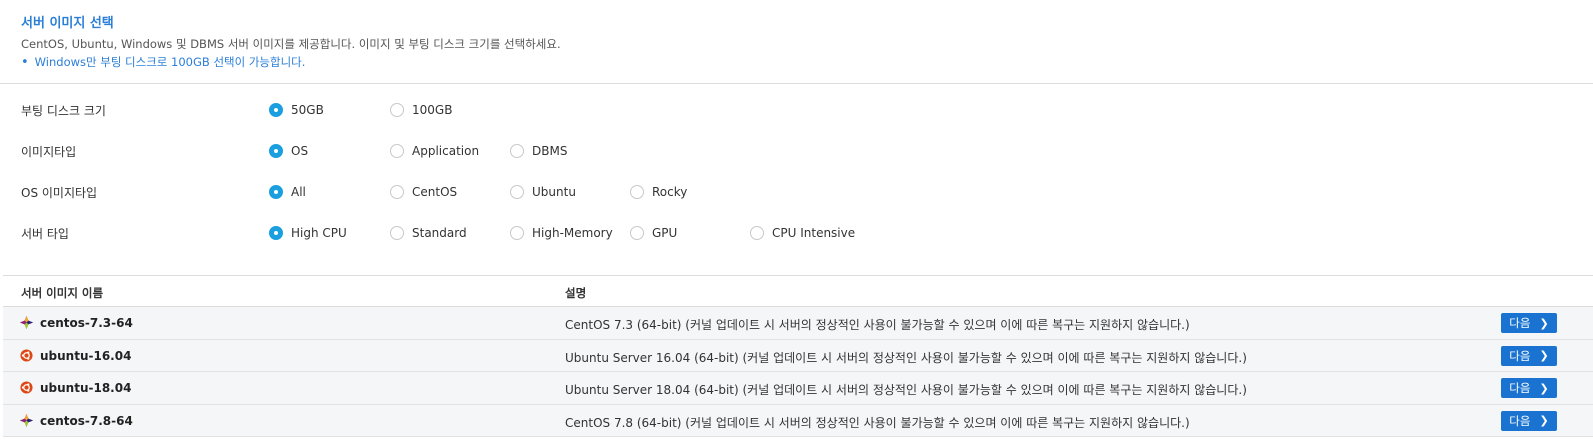 The height and width of the screenshot is (443, 1593). Describe the element at coordinates (796, 192) in the screenshot. I see `filter-row-os-image-type: OS 이미지타입 All CentOS Ubuntu Rocky` at that location.